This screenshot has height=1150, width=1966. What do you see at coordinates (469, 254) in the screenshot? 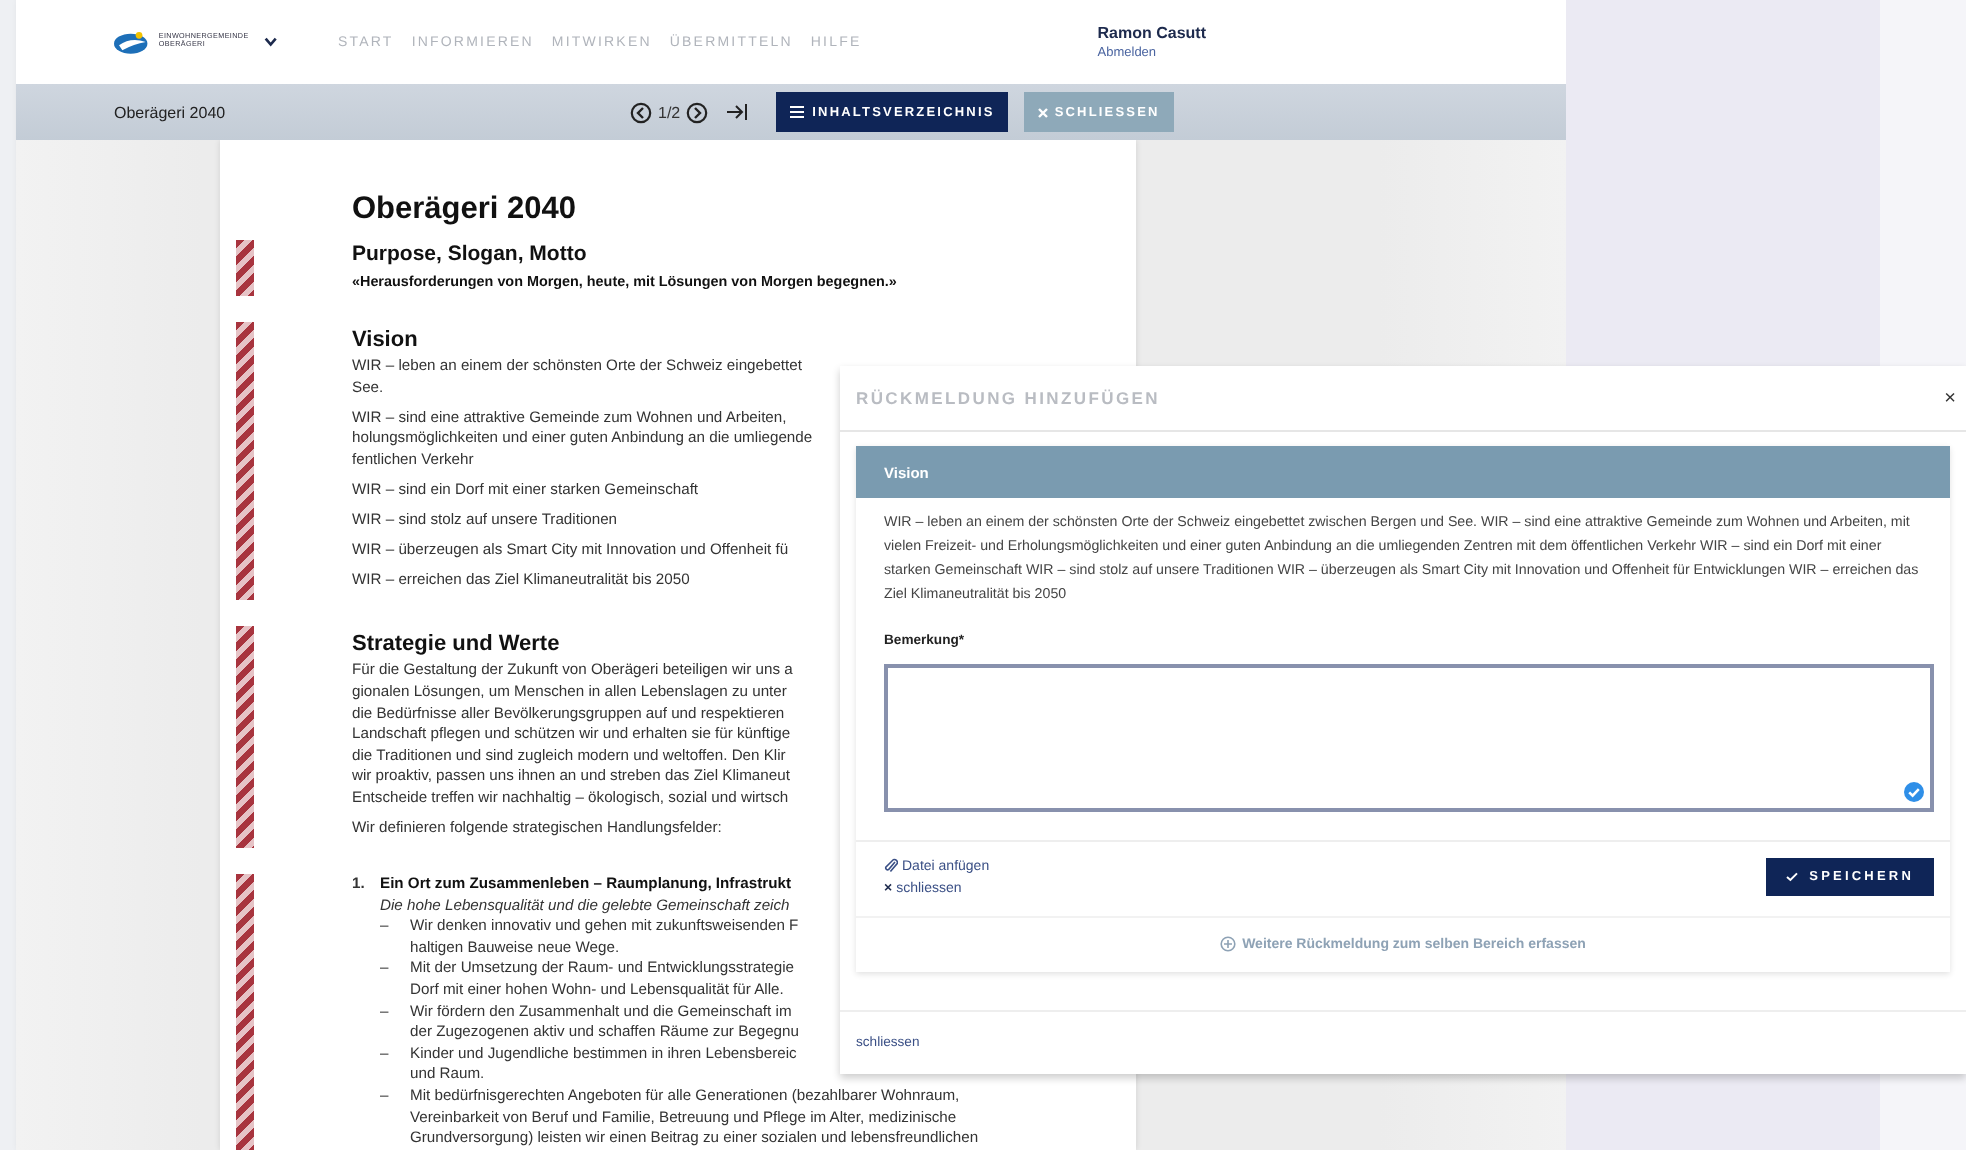
I see `document-text-line: Purpose, Slogan, Motto` at bounding box center [469, 254].